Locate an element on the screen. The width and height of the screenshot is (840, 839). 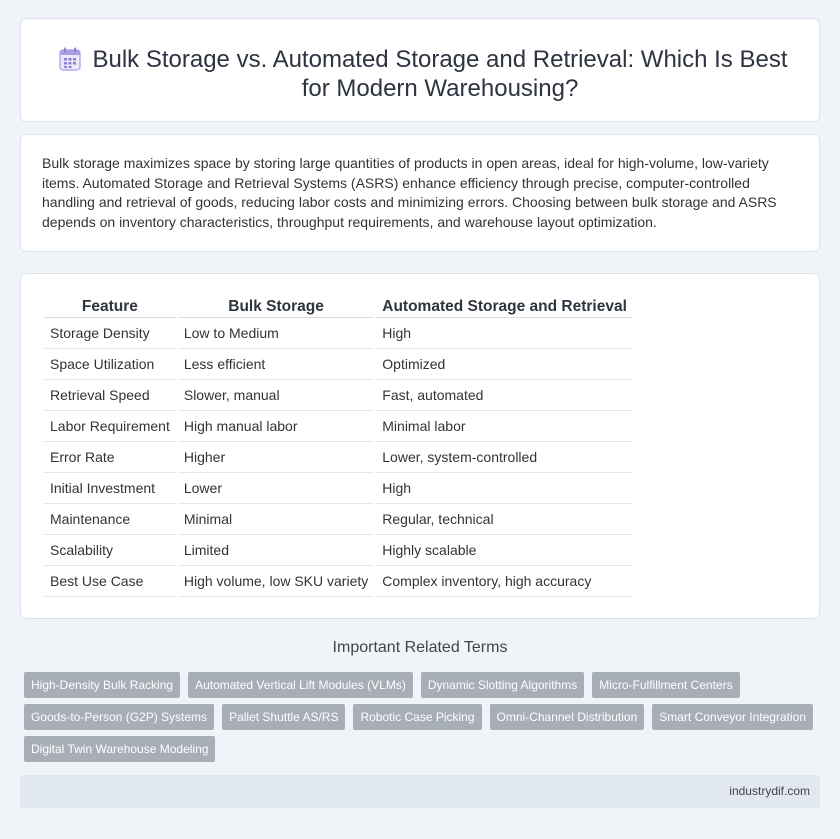
bulk-storage-cell: High volume, low SKU variety is located at coordinates (276, 581).